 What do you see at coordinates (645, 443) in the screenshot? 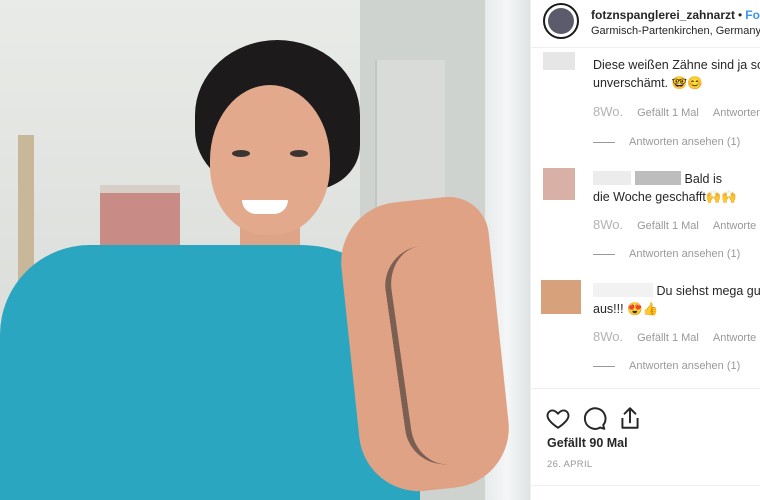
I see `post-actions: Gefällt 90 Mal 26. APRIL` at bounding box center [645, 443].